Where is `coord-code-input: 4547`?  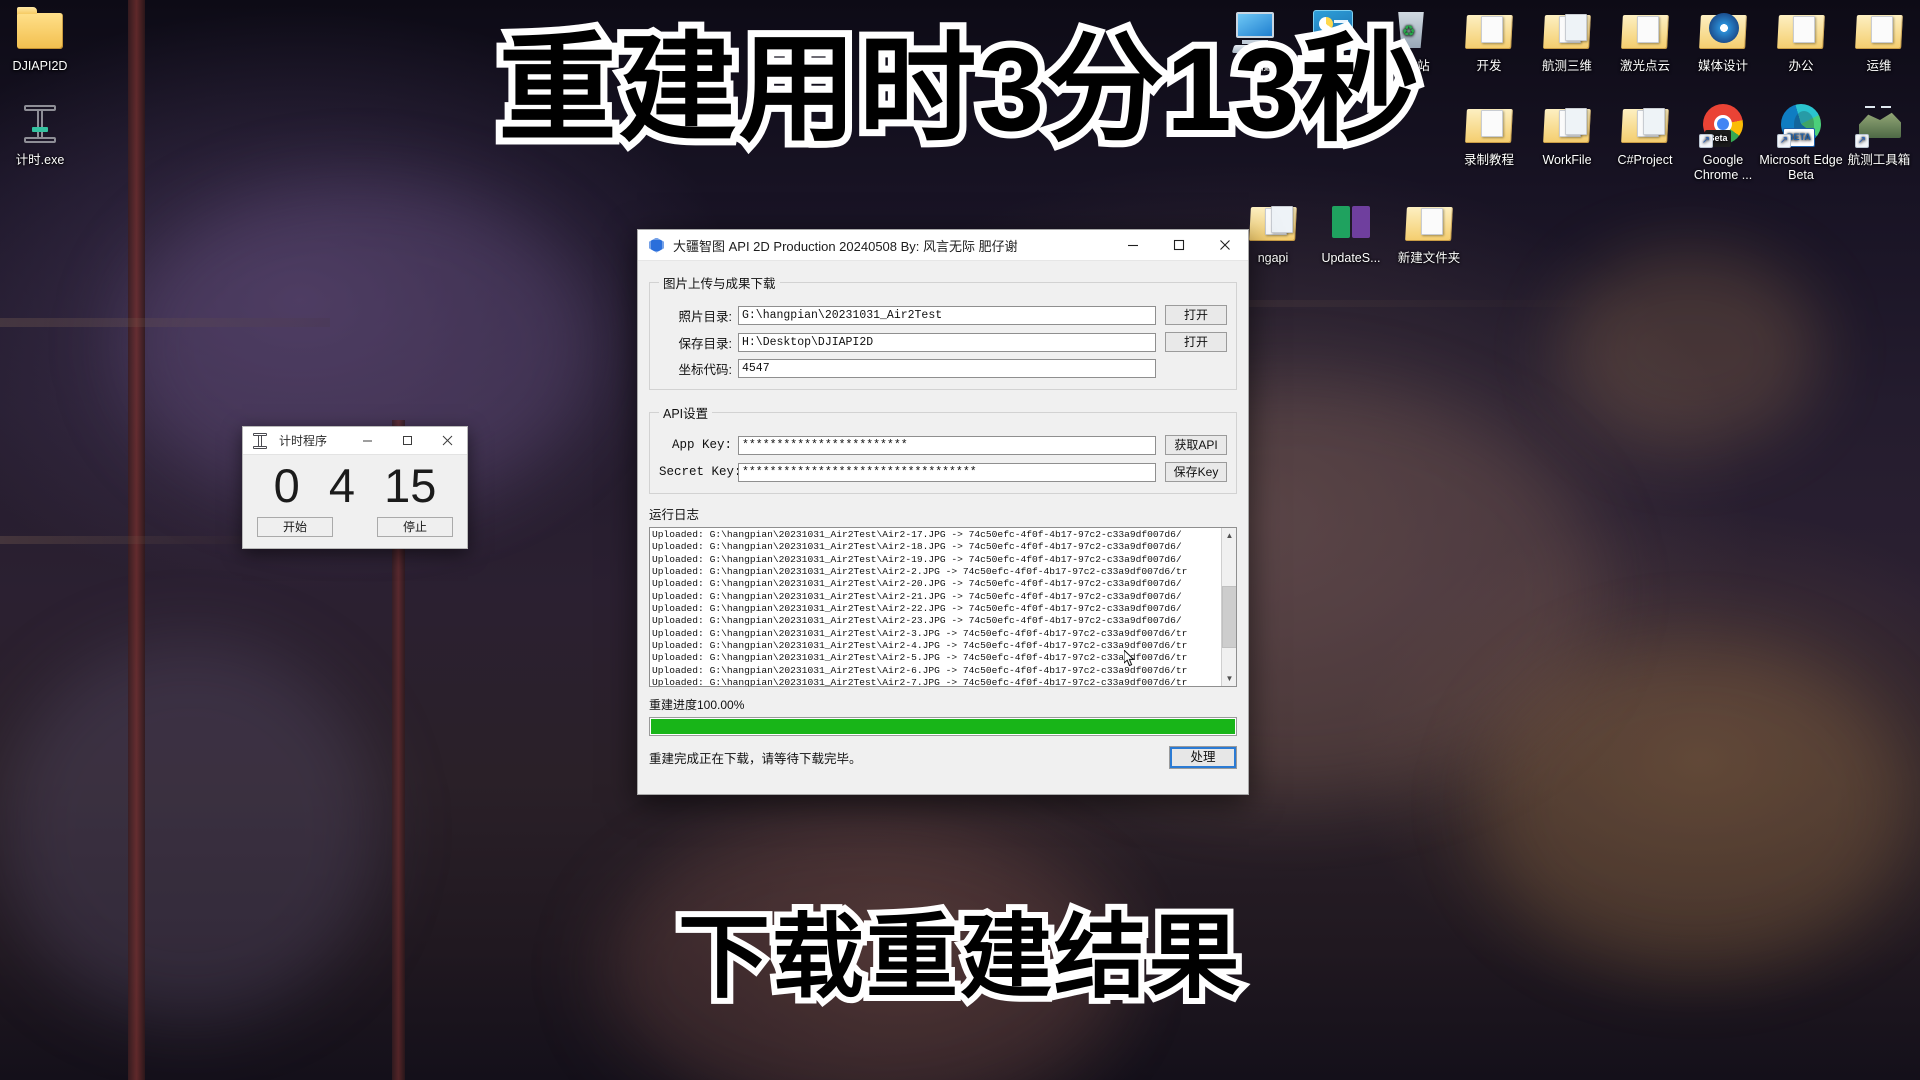 coord-code-input: 4547 is located at coordinates (947, 368).